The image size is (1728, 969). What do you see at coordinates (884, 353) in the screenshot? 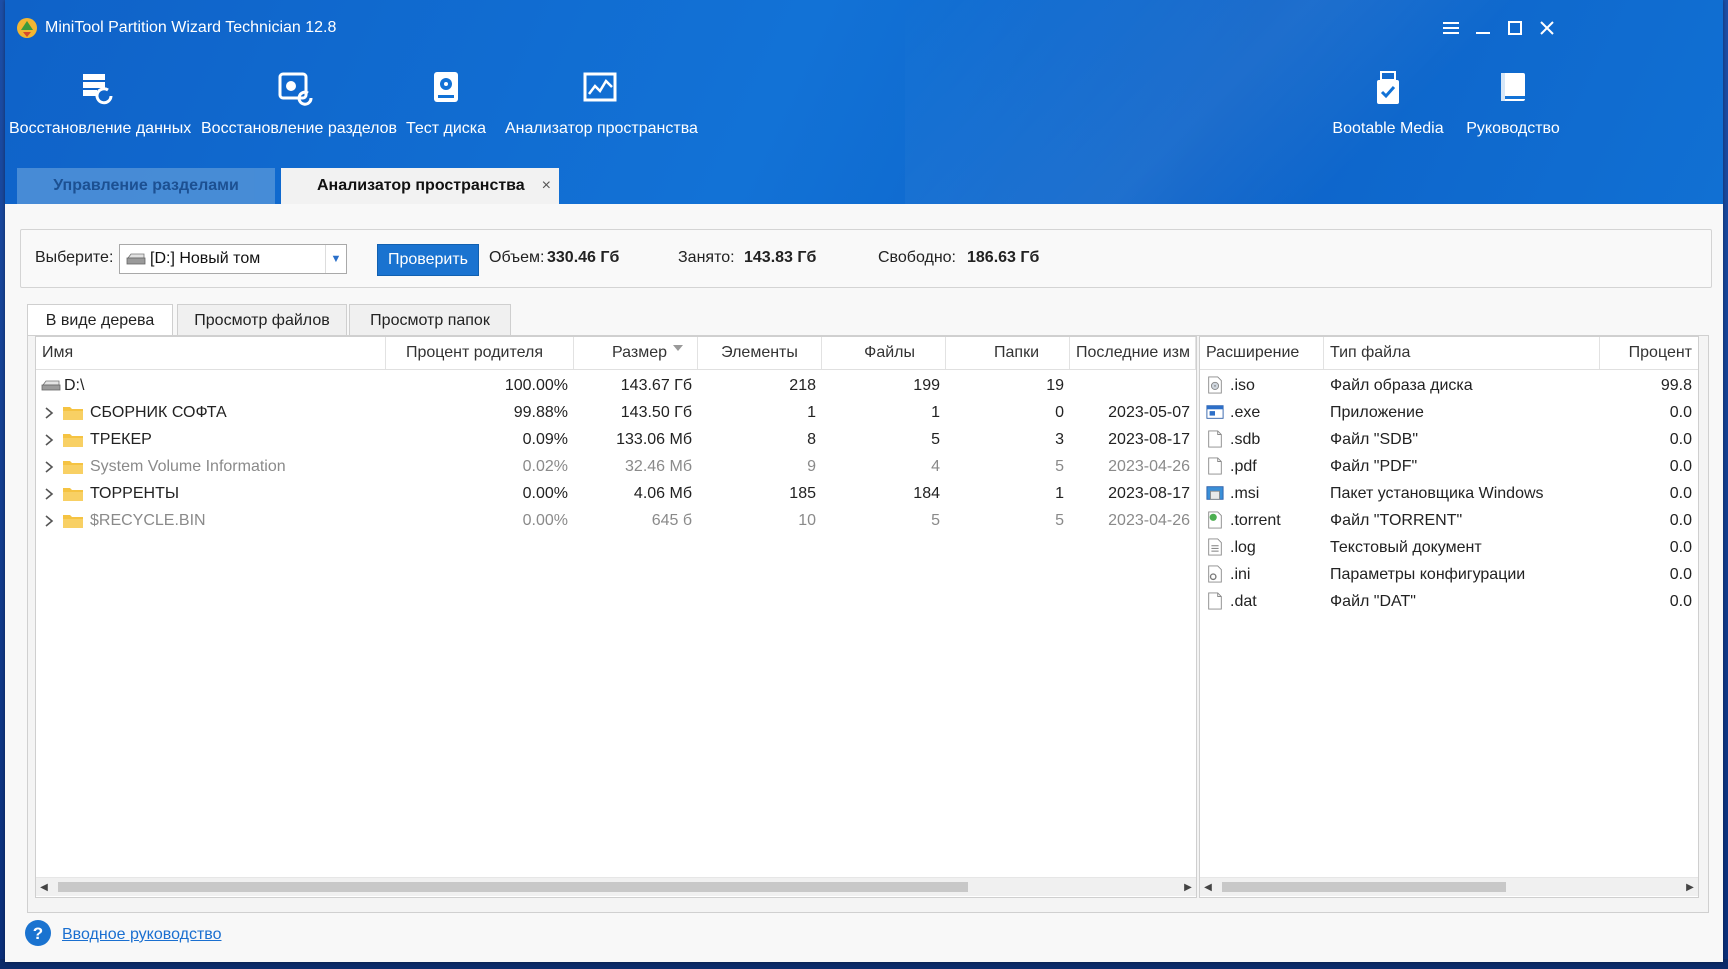
I see `col-files: Файлы` at bounding box center [884, 353].